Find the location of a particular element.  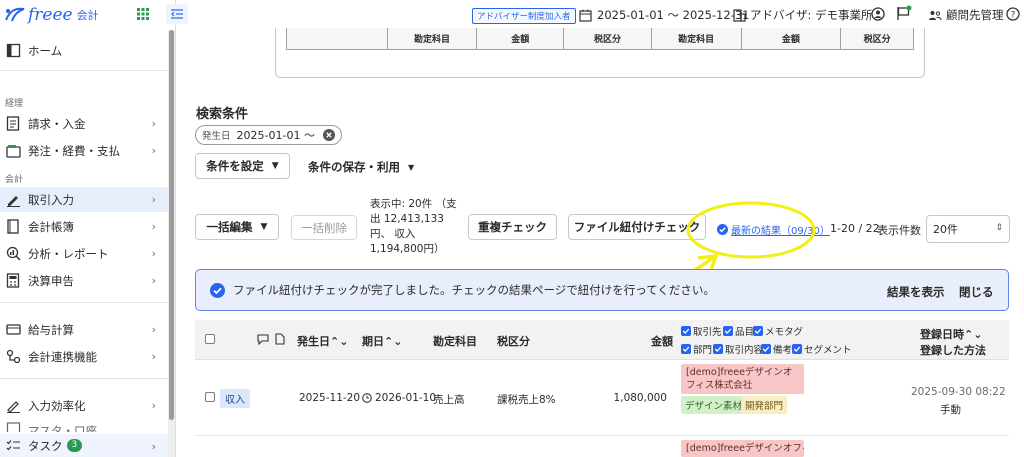

sidebar-item-home: ホーム is located at coordinates (84, 50).